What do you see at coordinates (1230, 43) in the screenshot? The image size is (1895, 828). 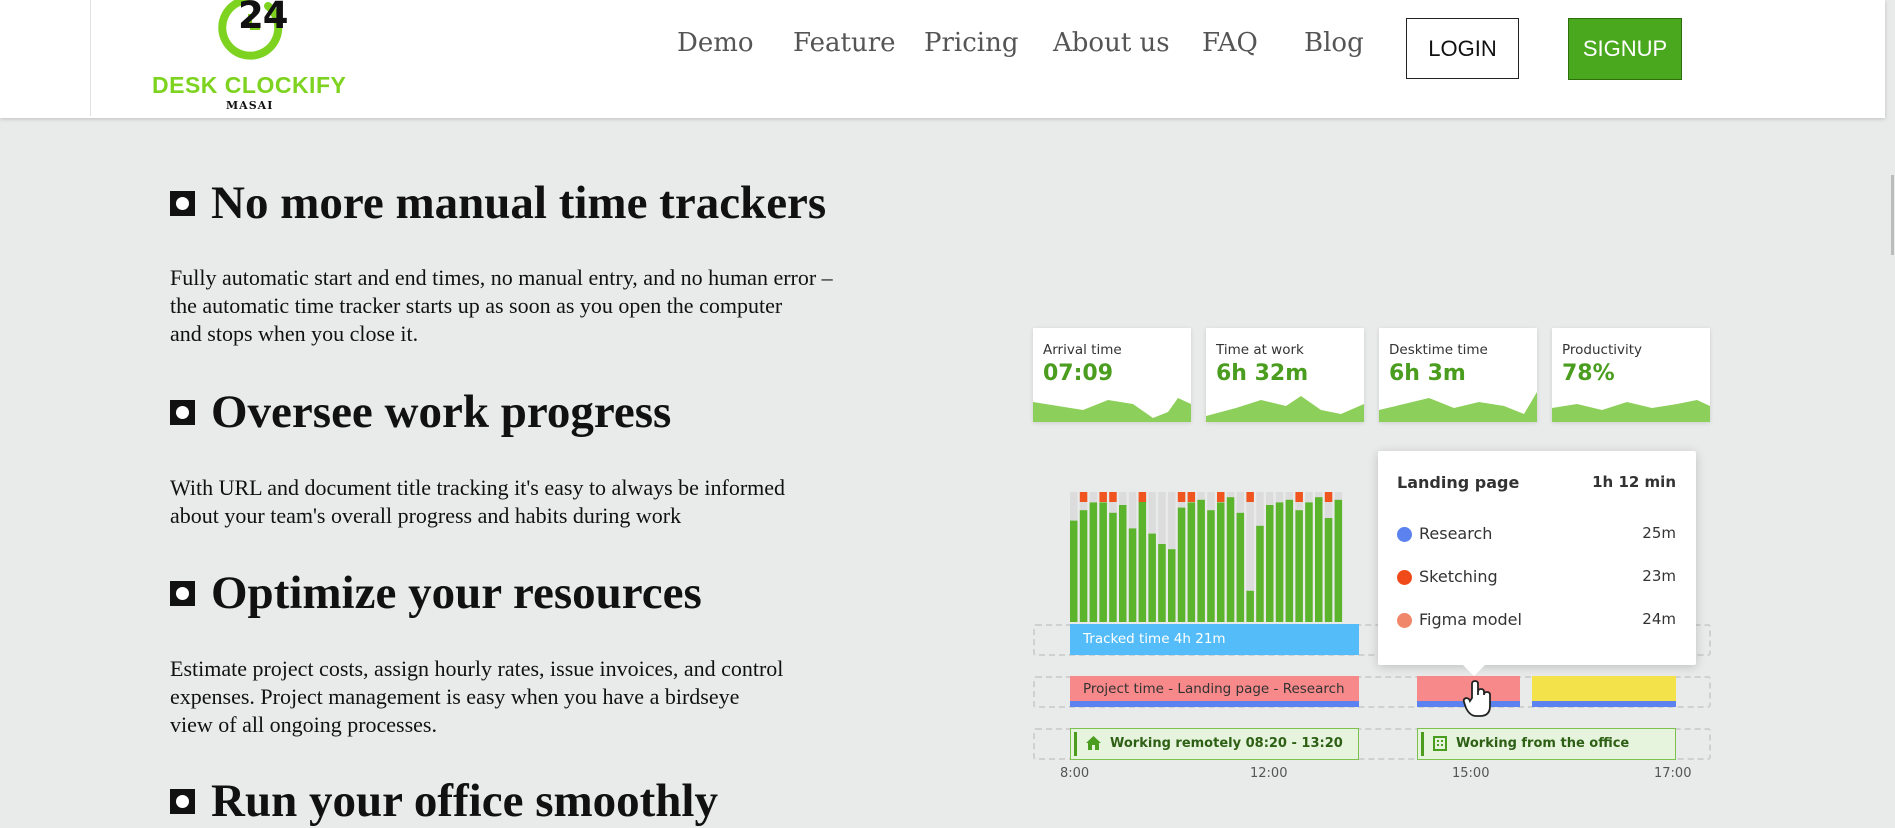 I see `nav-faq: FAQ` at bounding box center [1230, 43].